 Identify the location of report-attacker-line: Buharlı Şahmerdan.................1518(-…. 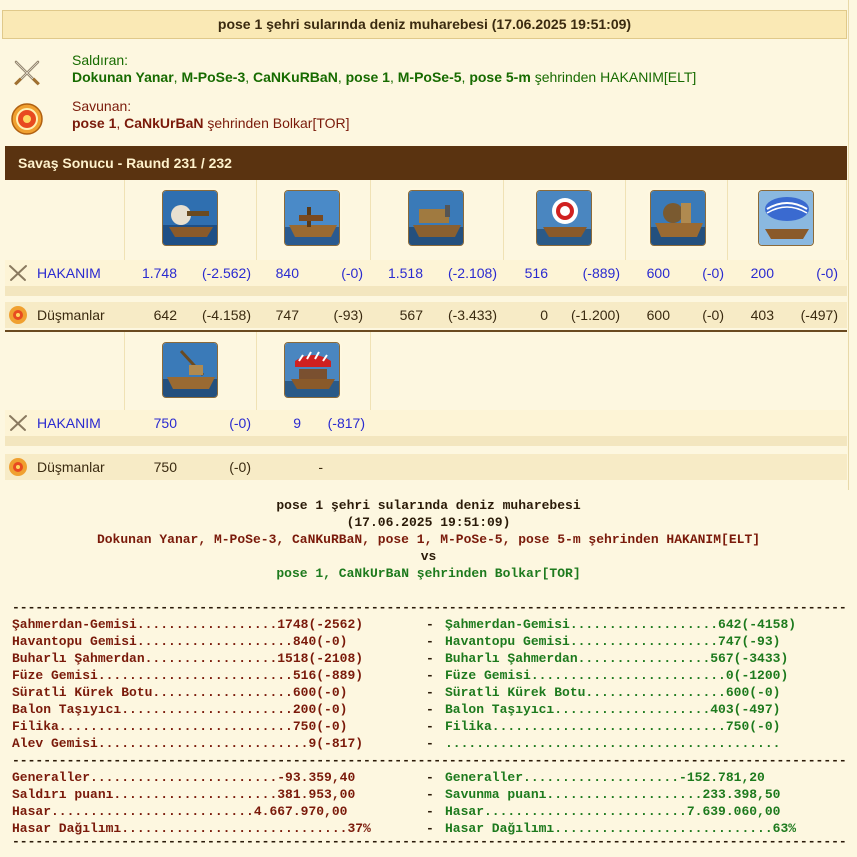
(188, 658).